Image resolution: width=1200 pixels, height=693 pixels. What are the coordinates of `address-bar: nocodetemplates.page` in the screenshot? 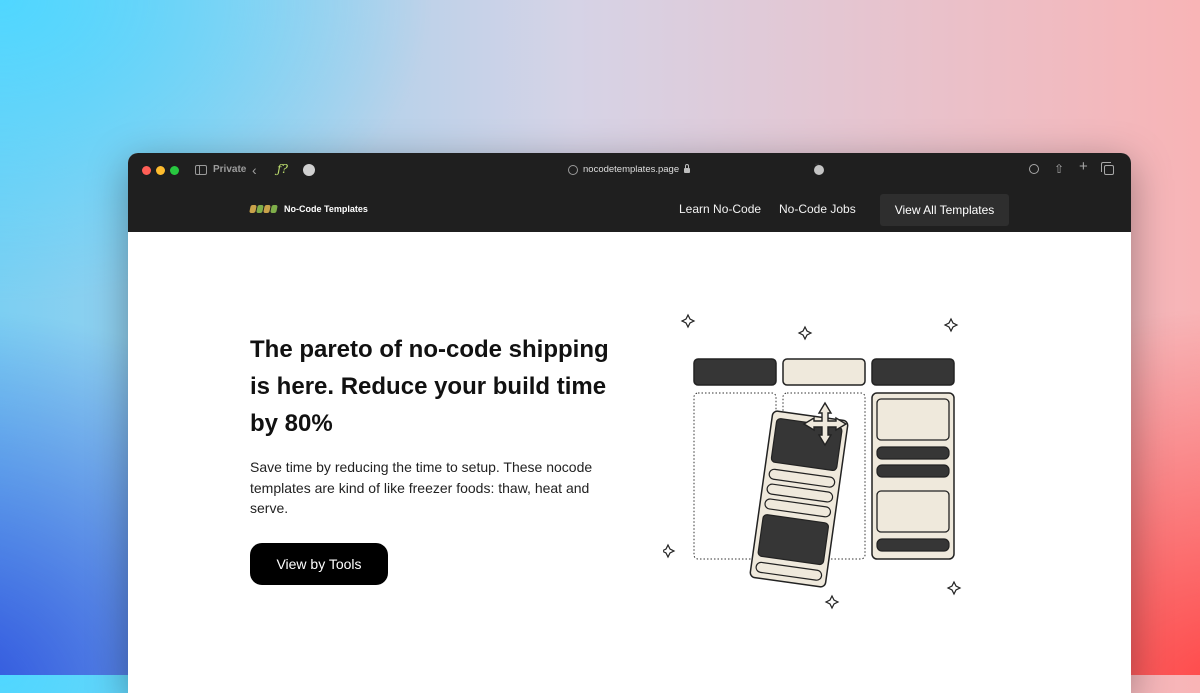 It's located at (629, 169).